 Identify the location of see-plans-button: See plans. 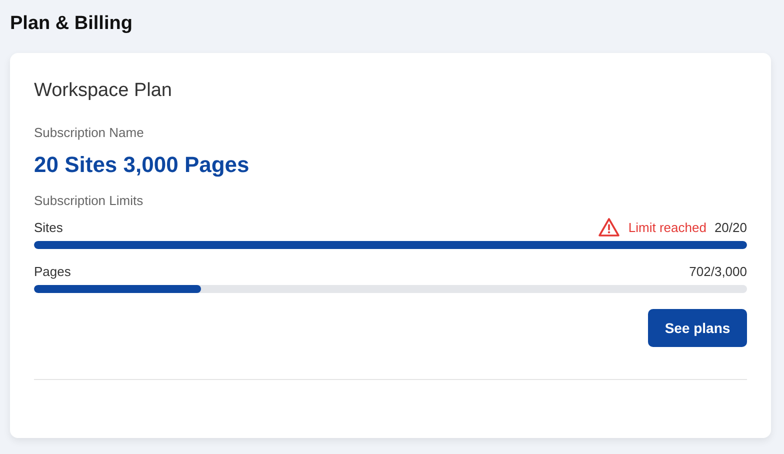
(697, 328).